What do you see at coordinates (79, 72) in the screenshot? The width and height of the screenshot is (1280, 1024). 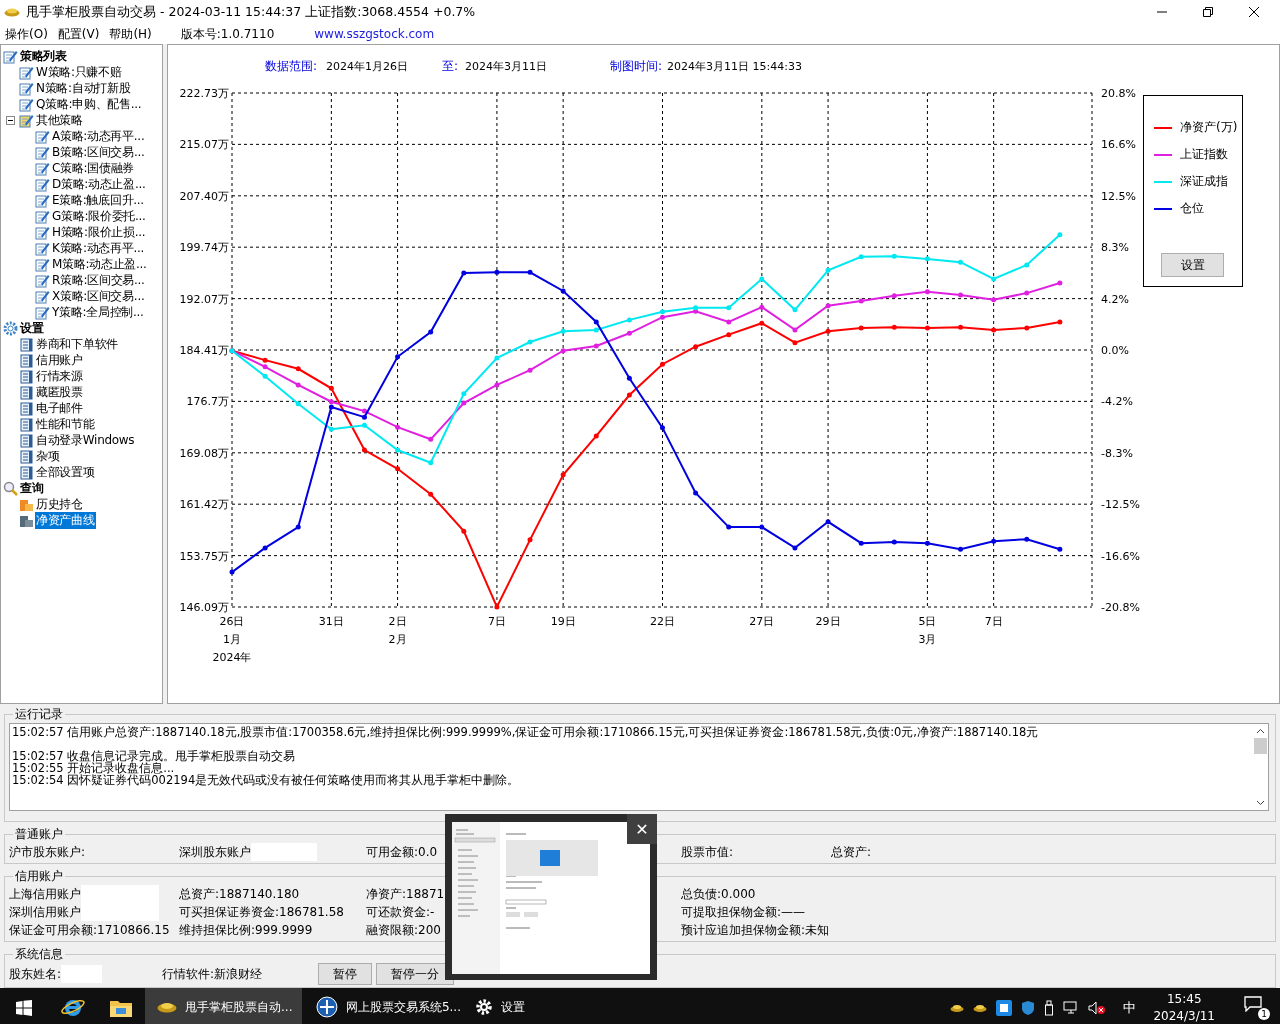 I see `tree-item: W策略:只赚不赔` at bounding box center [79, 72].